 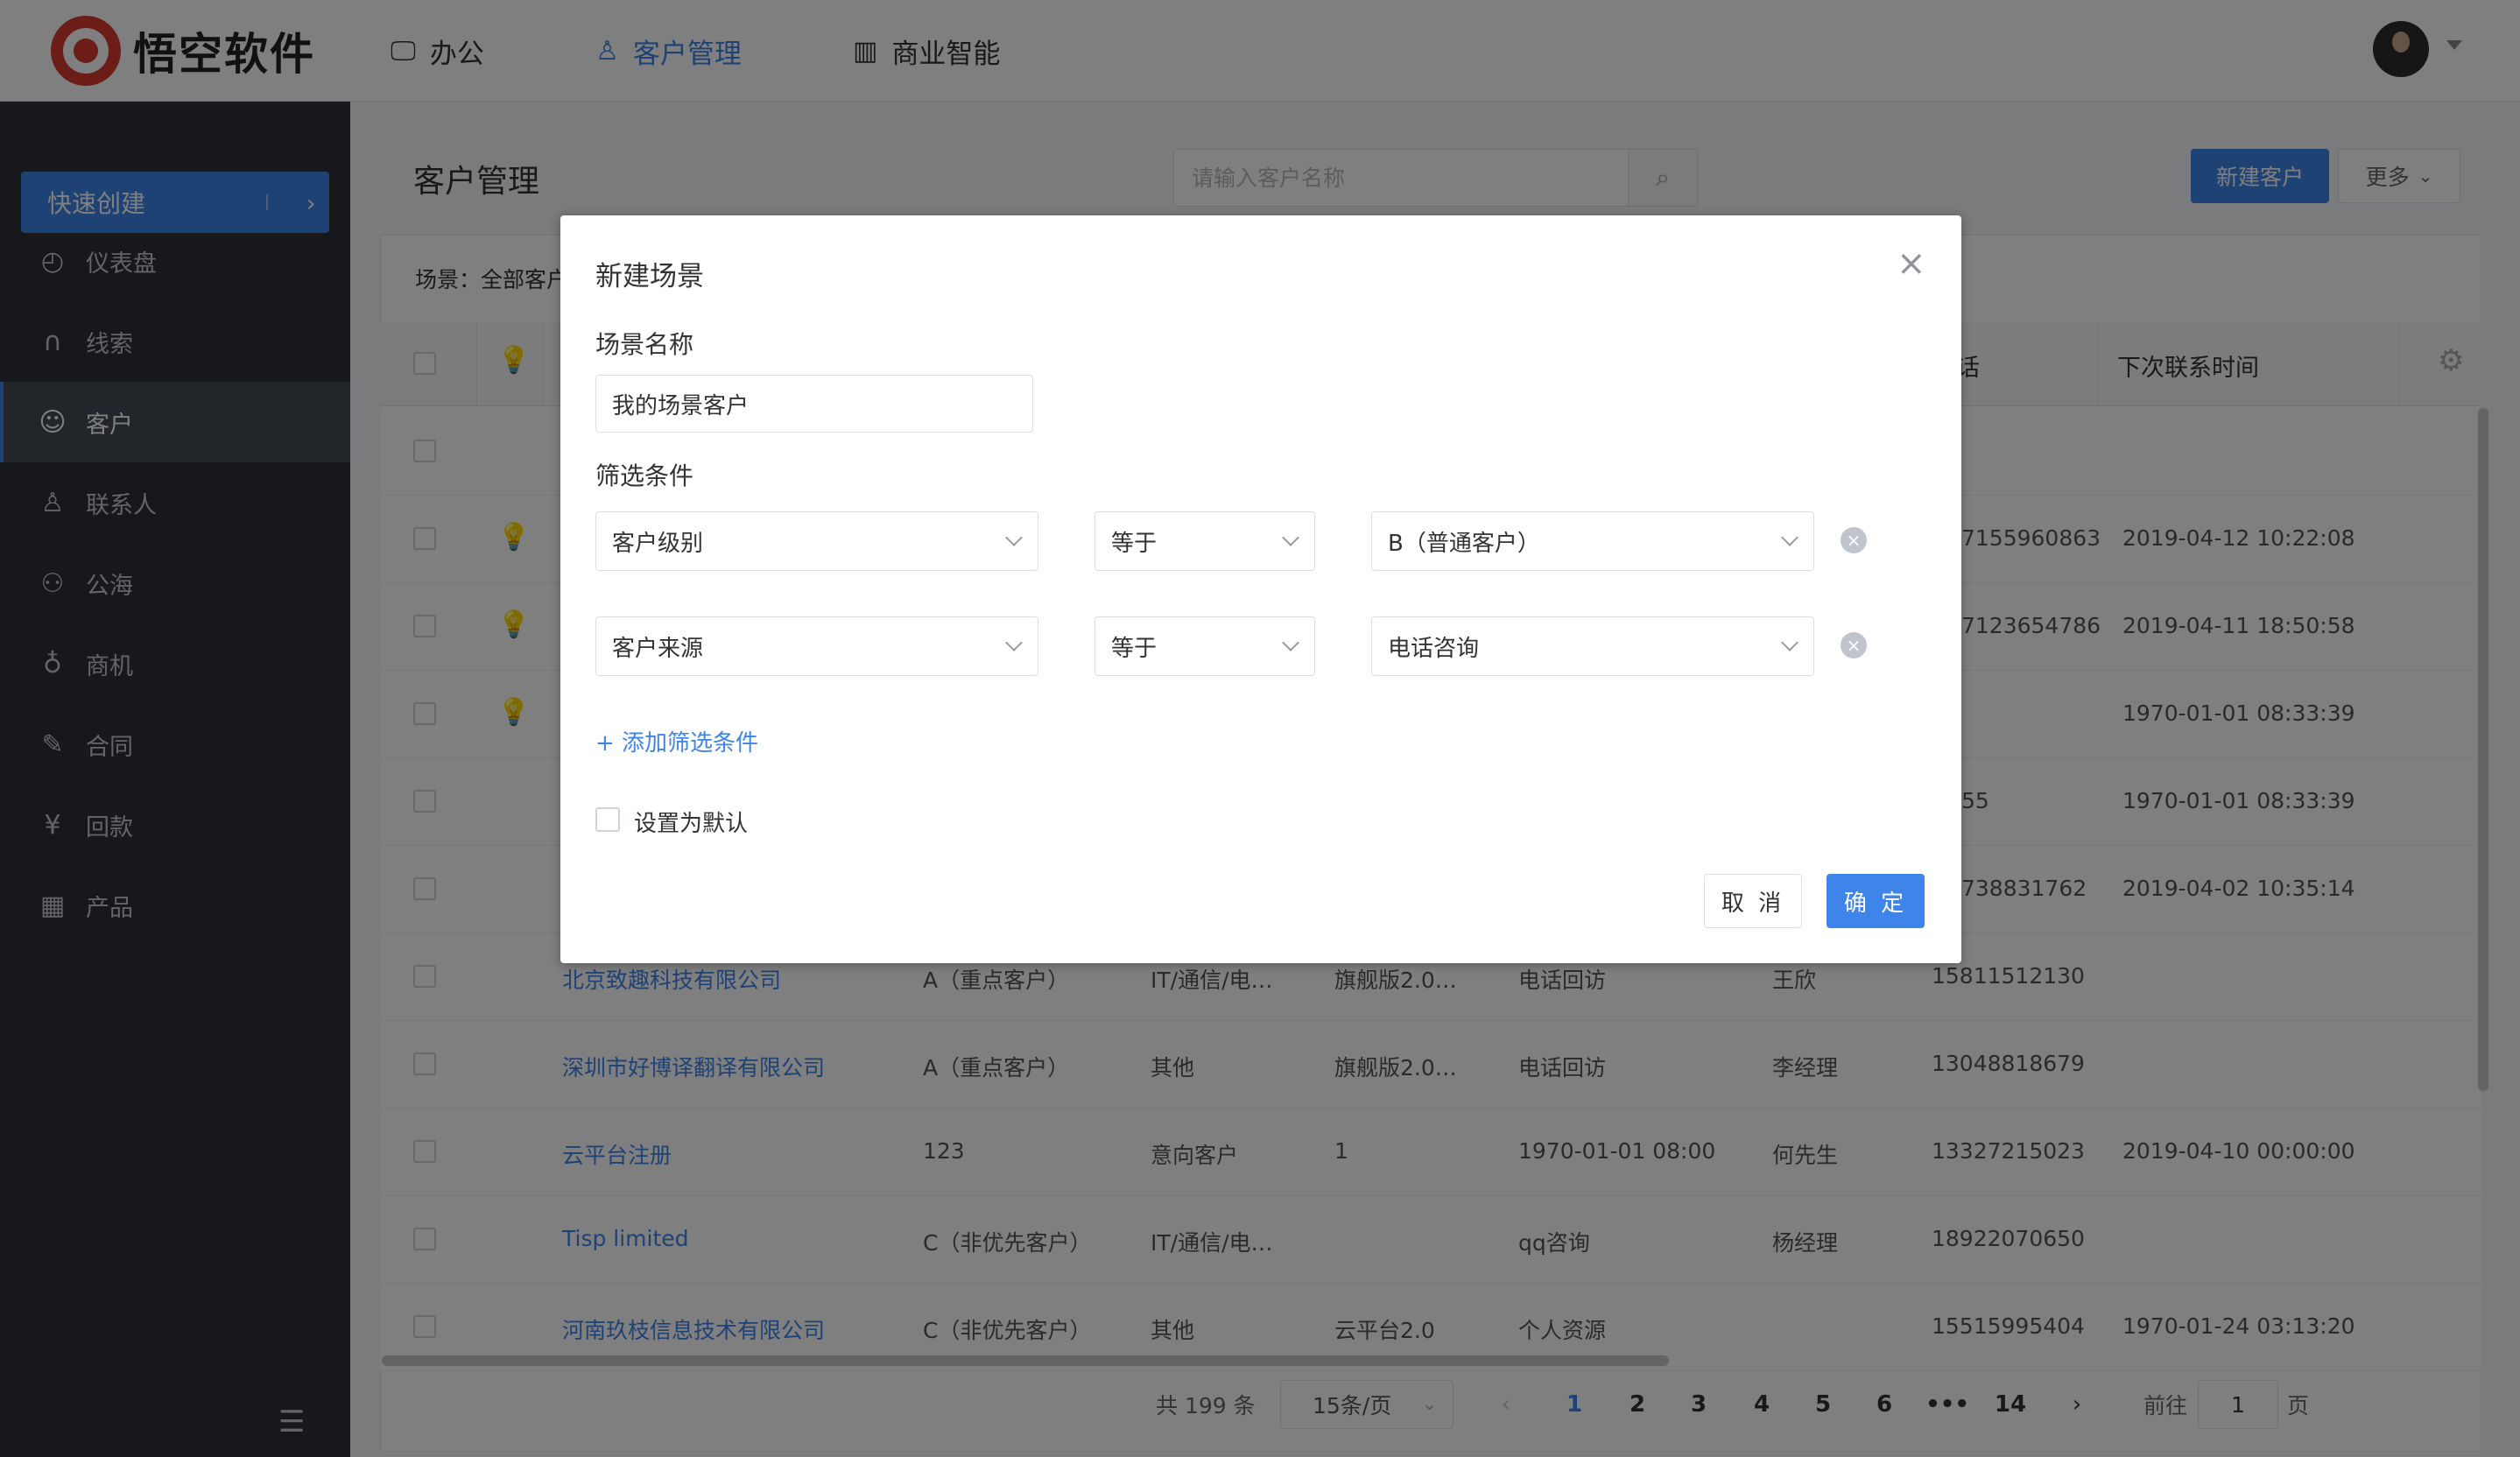 I want to click on condition-value-select: 电话咨询, so click(x=1592, y=646).